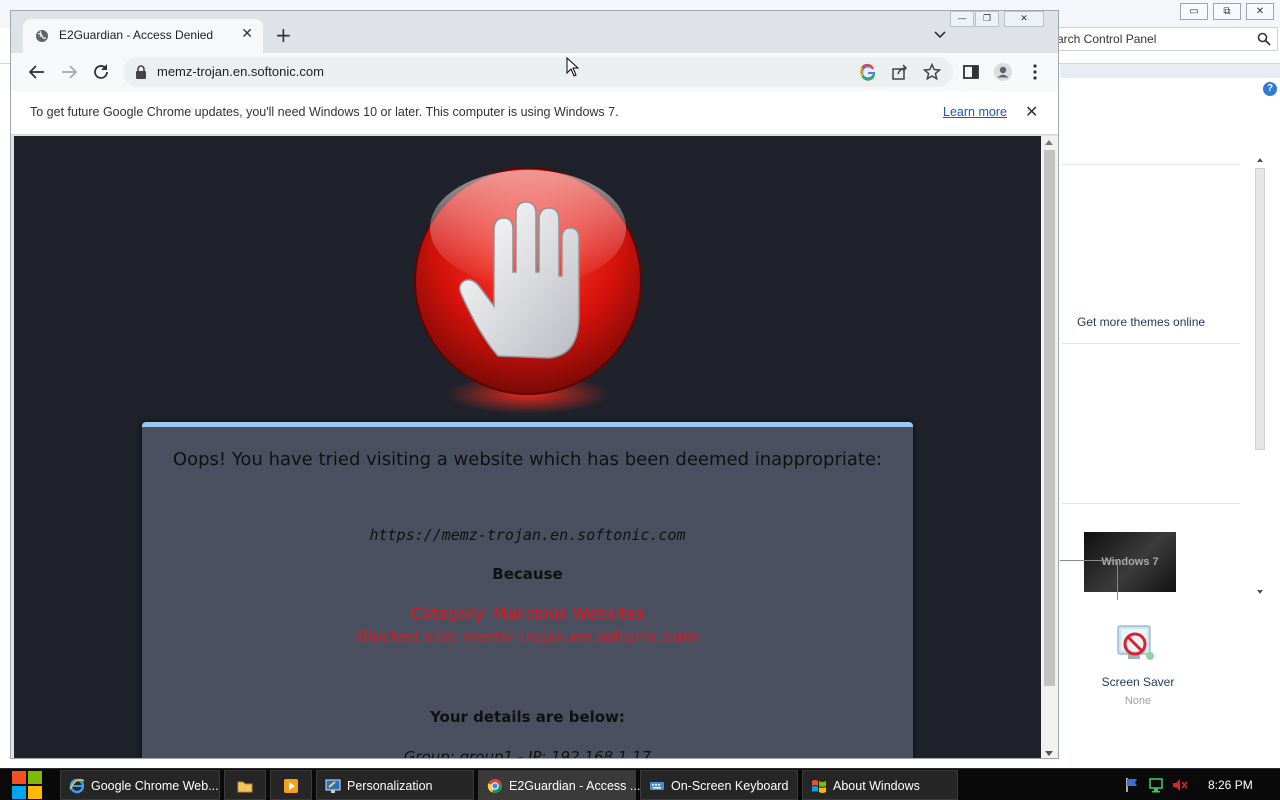 This screenshot has width=1280, height=800. I want to click on chrome-minimize-button: —, so click(962, 19).